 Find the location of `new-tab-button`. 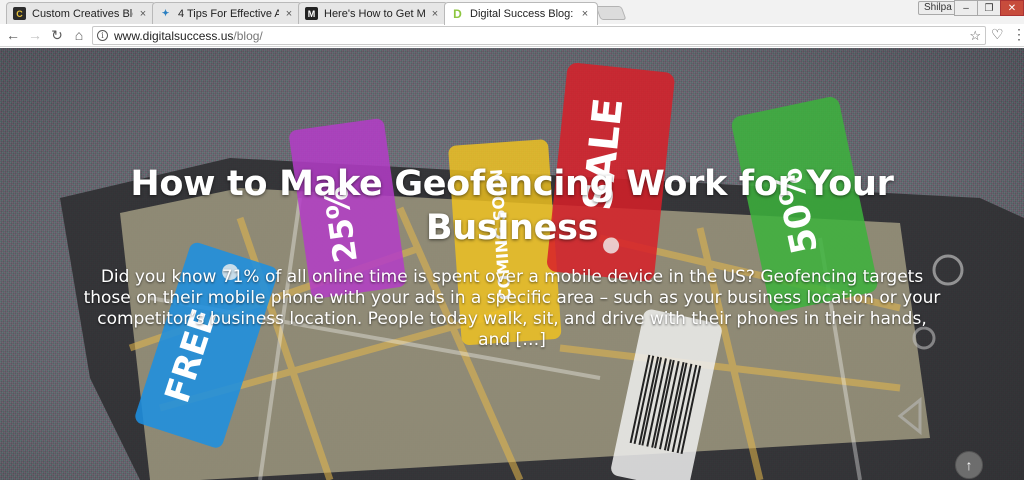

new-tab-button is located at coordinates (611, 13).